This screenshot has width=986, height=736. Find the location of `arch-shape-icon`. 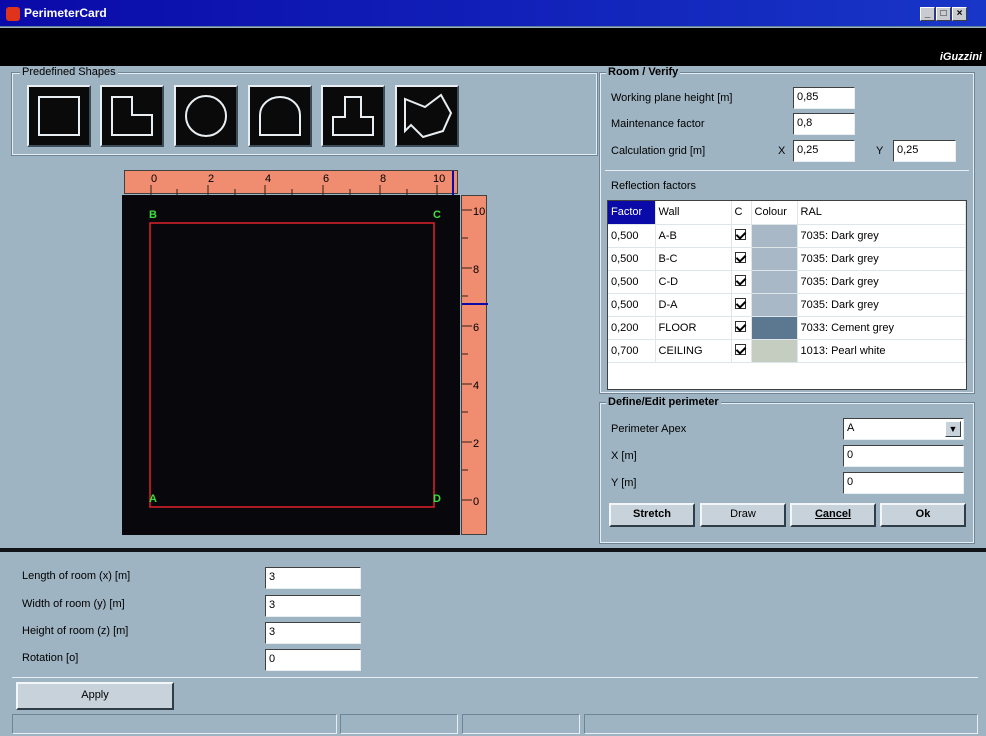

arch-shape-icon is located at coordinates (280, 116).